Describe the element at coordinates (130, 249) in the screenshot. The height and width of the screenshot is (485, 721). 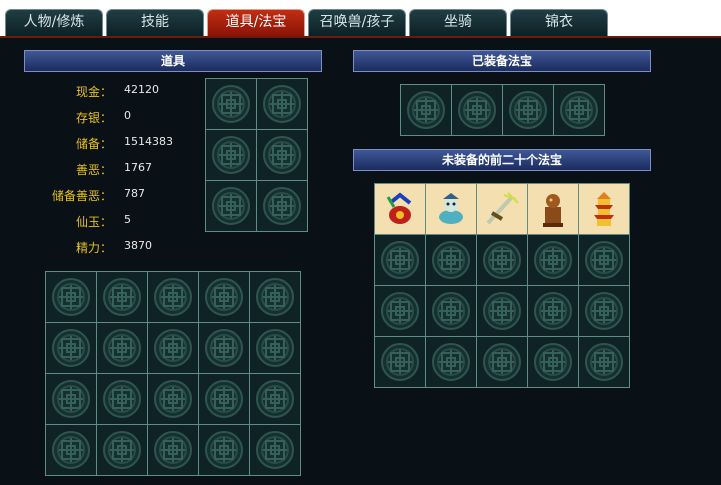
I see `stat-energy: 精力： 3870` at that location.